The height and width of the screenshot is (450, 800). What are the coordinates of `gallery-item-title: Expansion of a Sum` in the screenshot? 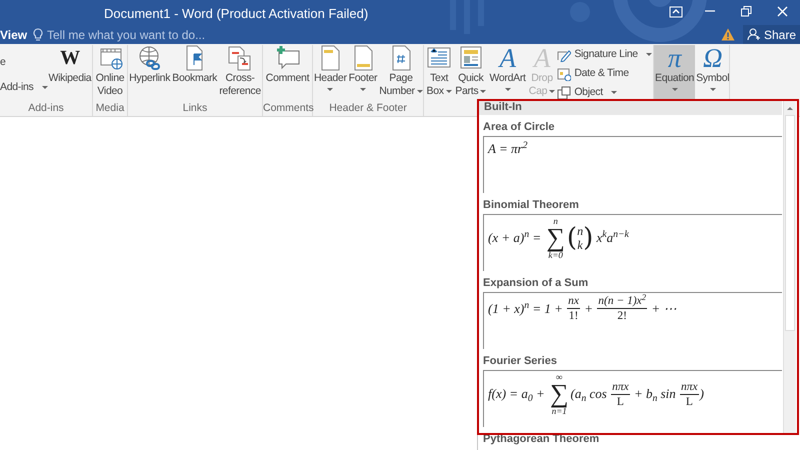 It's located at (536, 283).